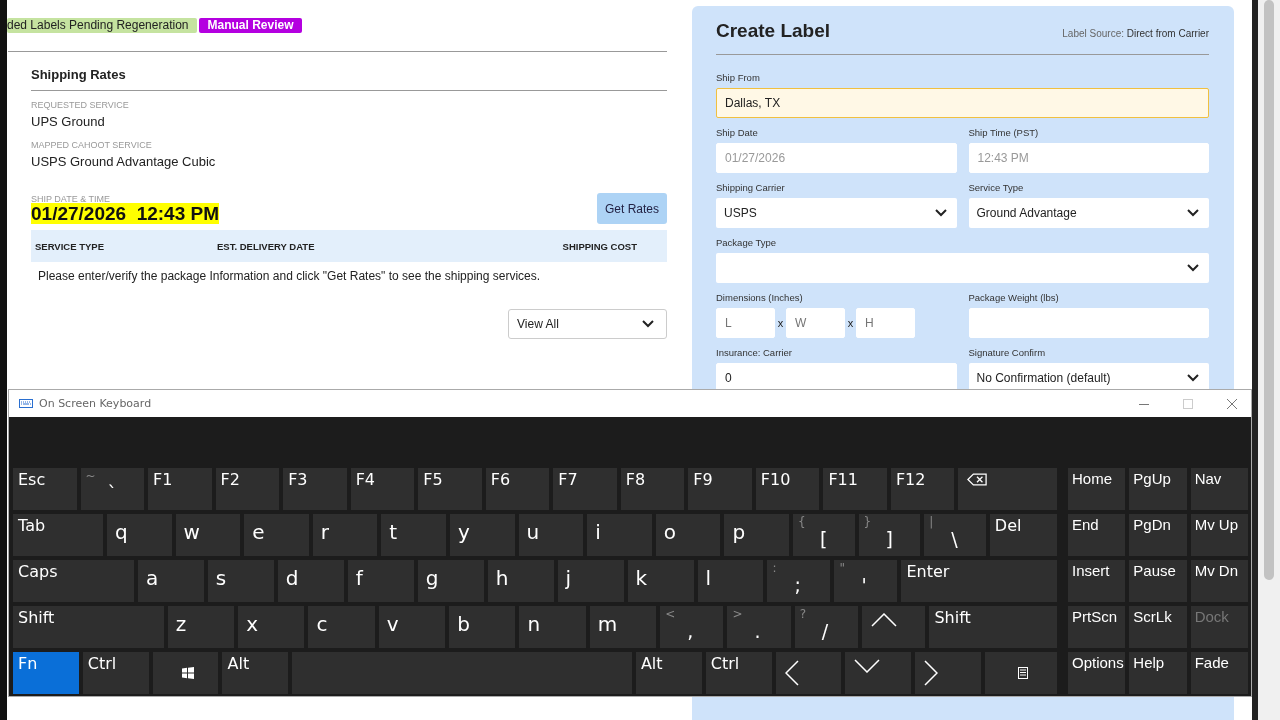 This screenshot has width=1280, height=720. Describe the element at coordinates (585, 489) in the screenshot. I see `keyboard-key: F7` at that location.